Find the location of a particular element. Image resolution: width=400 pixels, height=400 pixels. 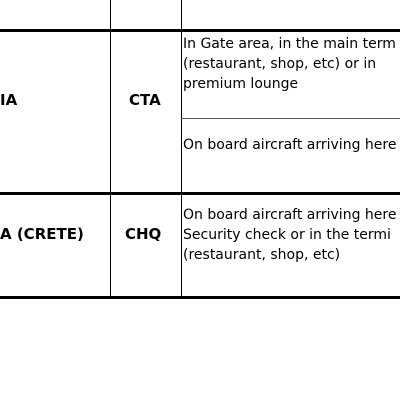

location-line: (restaurant, shop, etc) or in is located at coordinates (280, 64).